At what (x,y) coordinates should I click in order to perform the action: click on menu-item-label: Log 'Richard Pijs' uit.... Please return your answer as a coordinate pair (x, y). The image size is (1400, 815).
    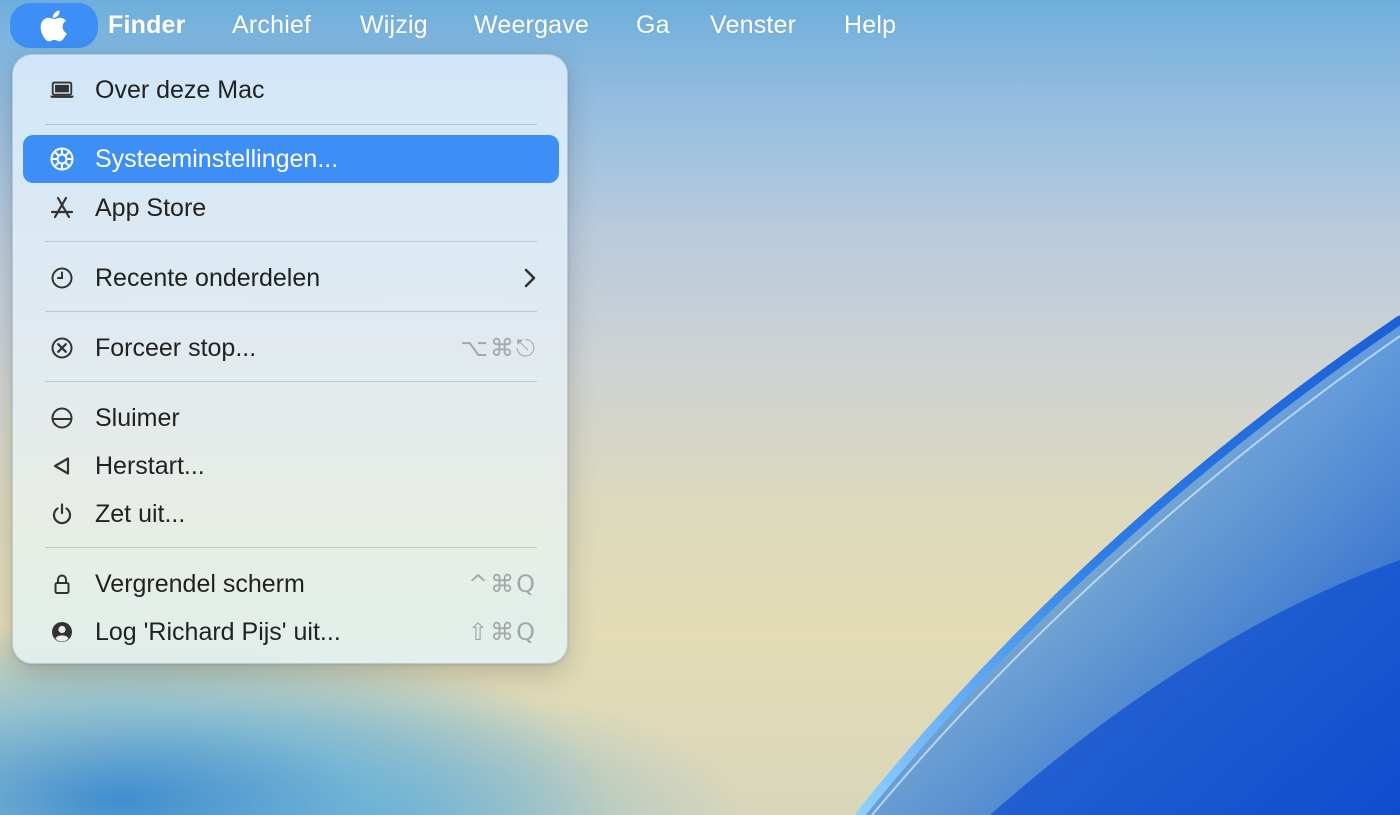
    Looking at the image, I should click on (218, 632).